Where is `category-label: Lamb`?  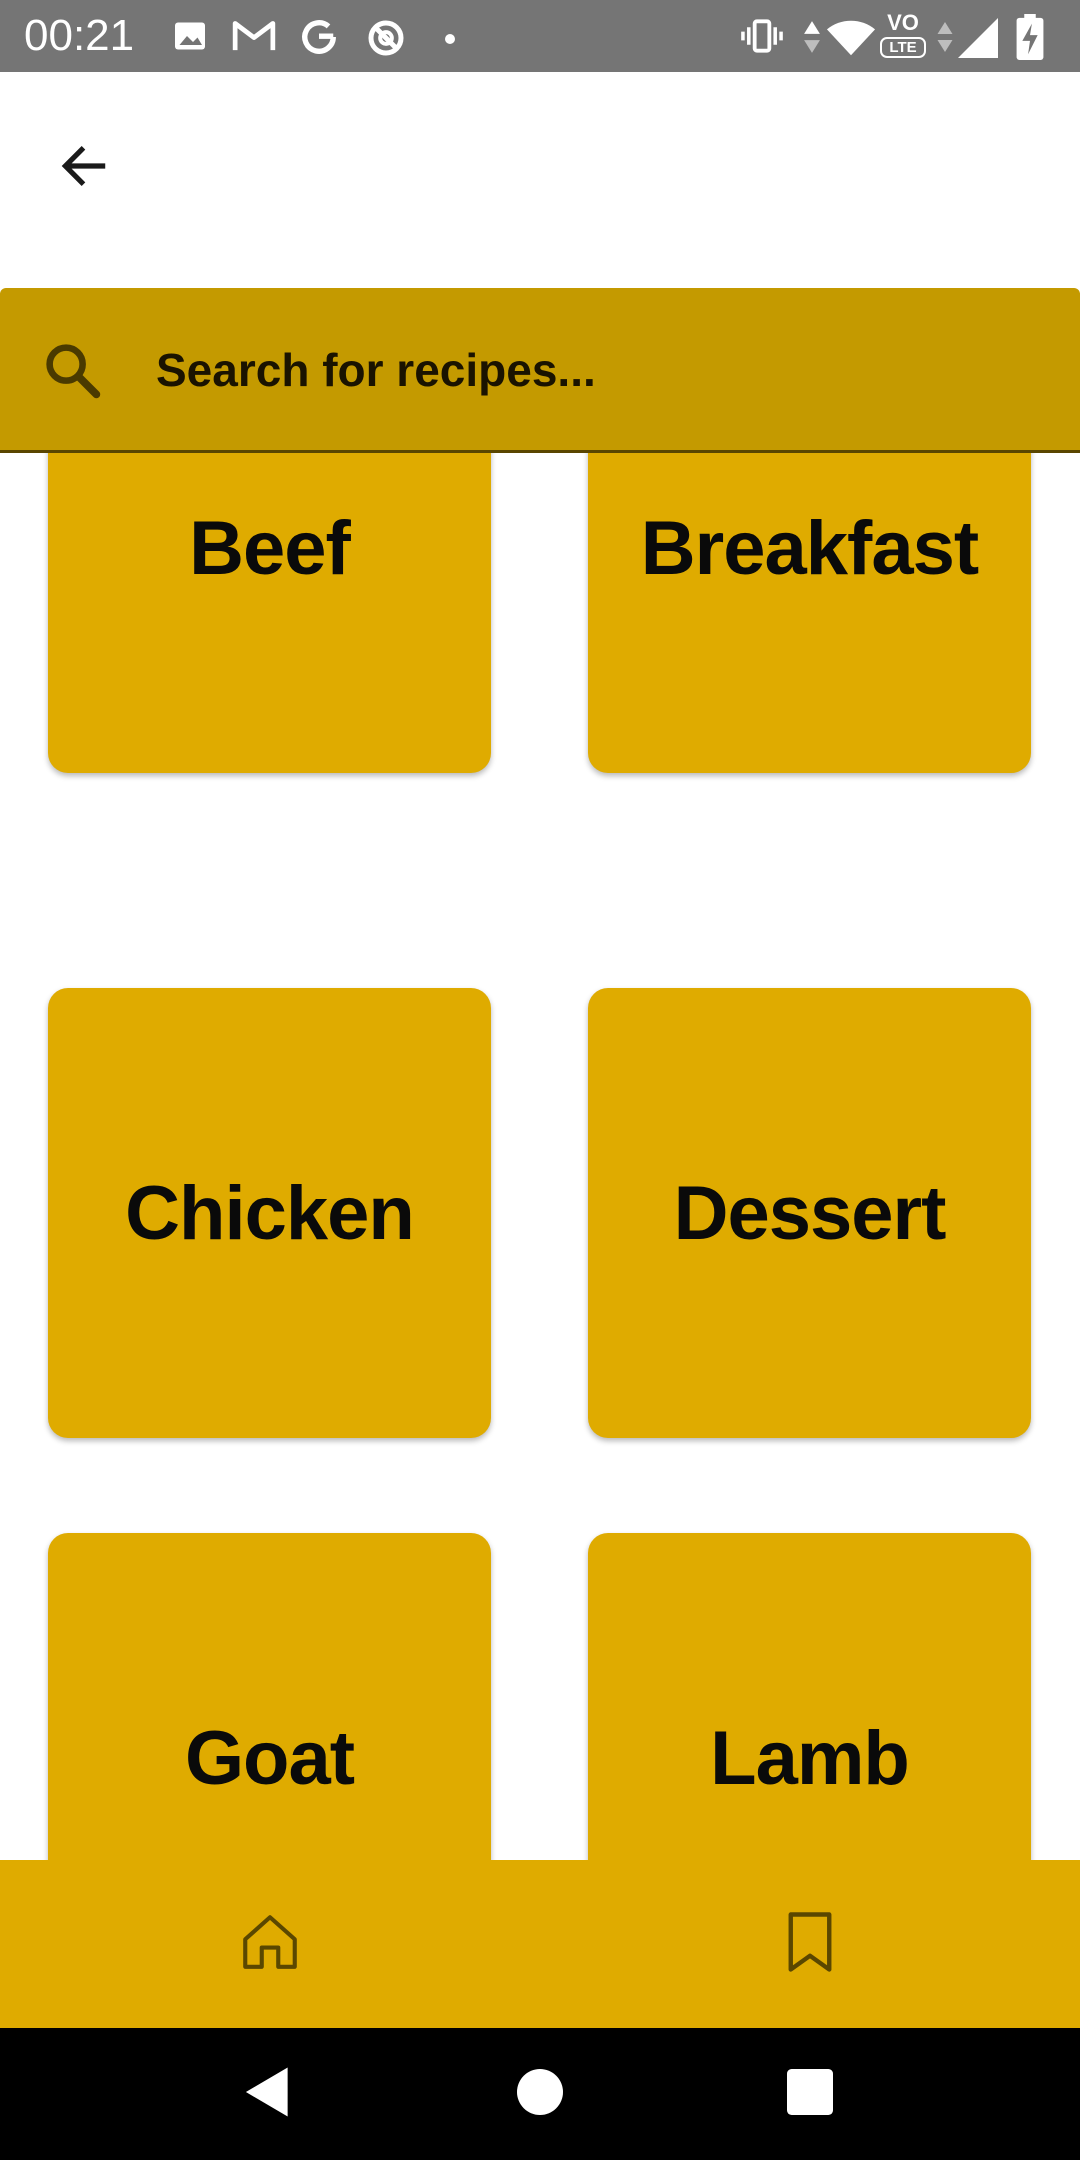 category-label: Lamb is located at coordinates (810, 1758).